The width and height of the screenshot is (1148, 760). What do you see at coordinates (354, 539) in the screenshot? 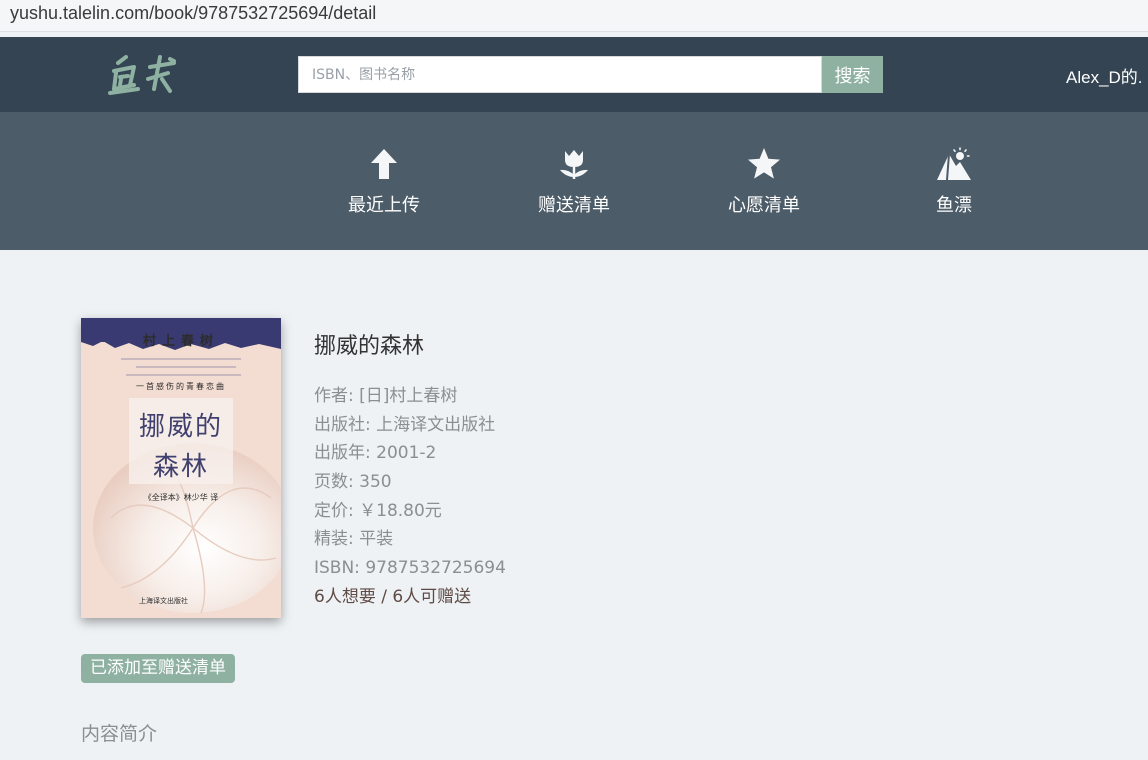
I see `book-binding: 精装: 平装` at bounding box center [354, 539].